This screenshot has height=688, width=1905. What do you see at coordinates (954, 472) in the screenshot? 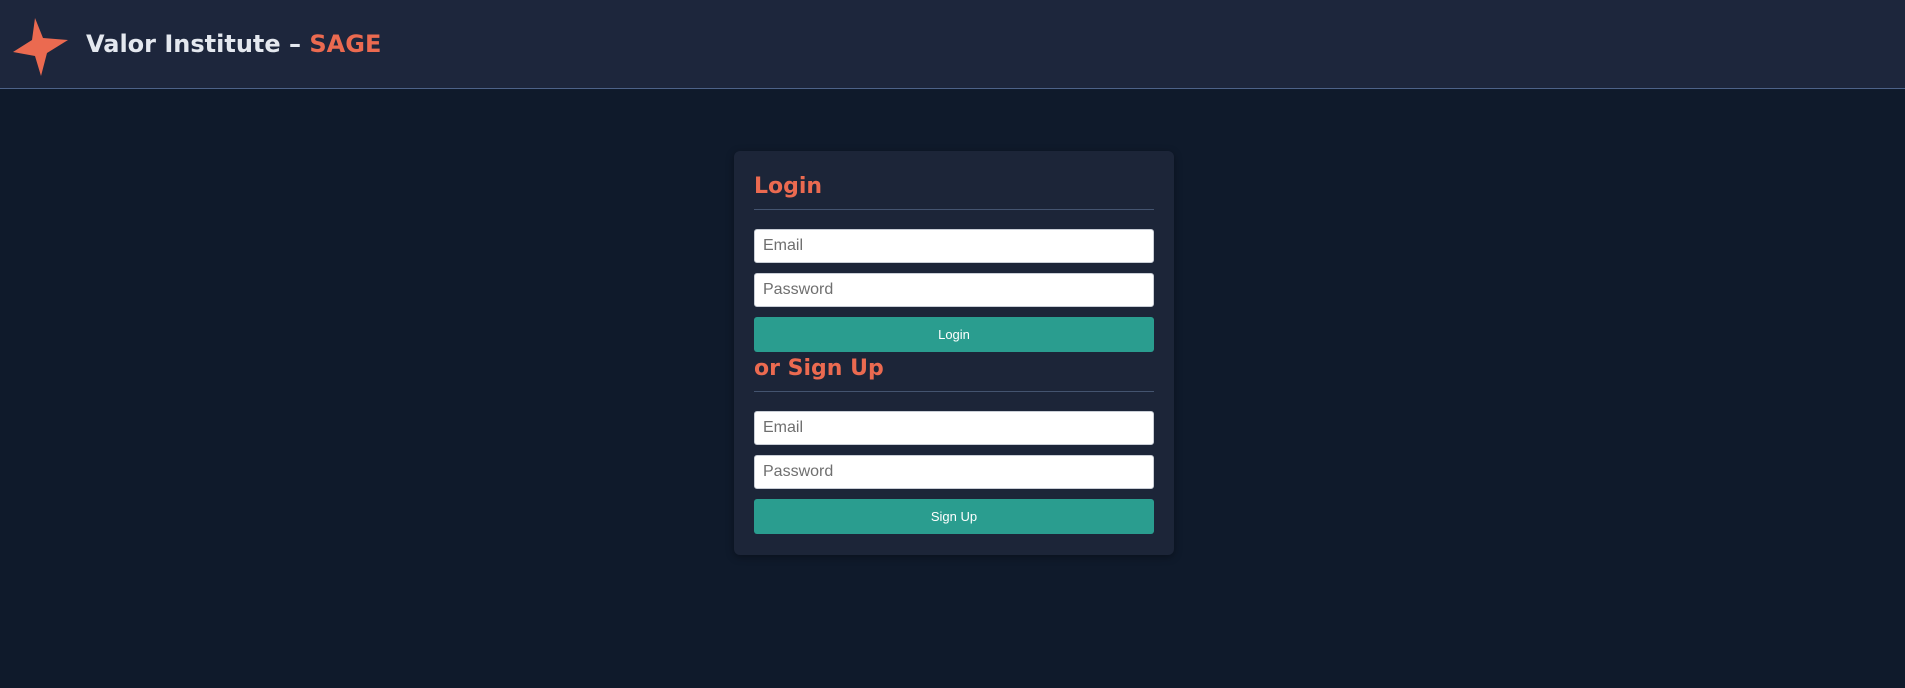
I see `signup-password-input` at bounding box center [954, 472].